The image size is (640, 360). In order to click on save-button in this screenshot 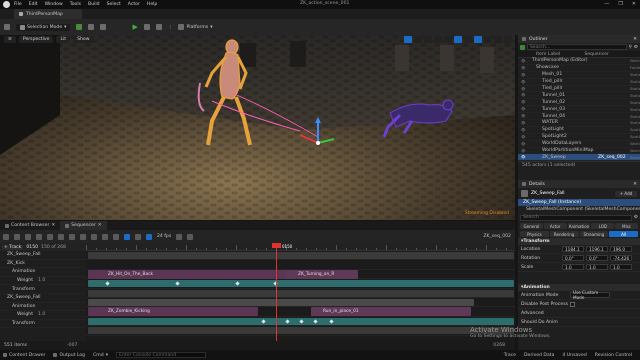, I will do `click(7, 27)`.